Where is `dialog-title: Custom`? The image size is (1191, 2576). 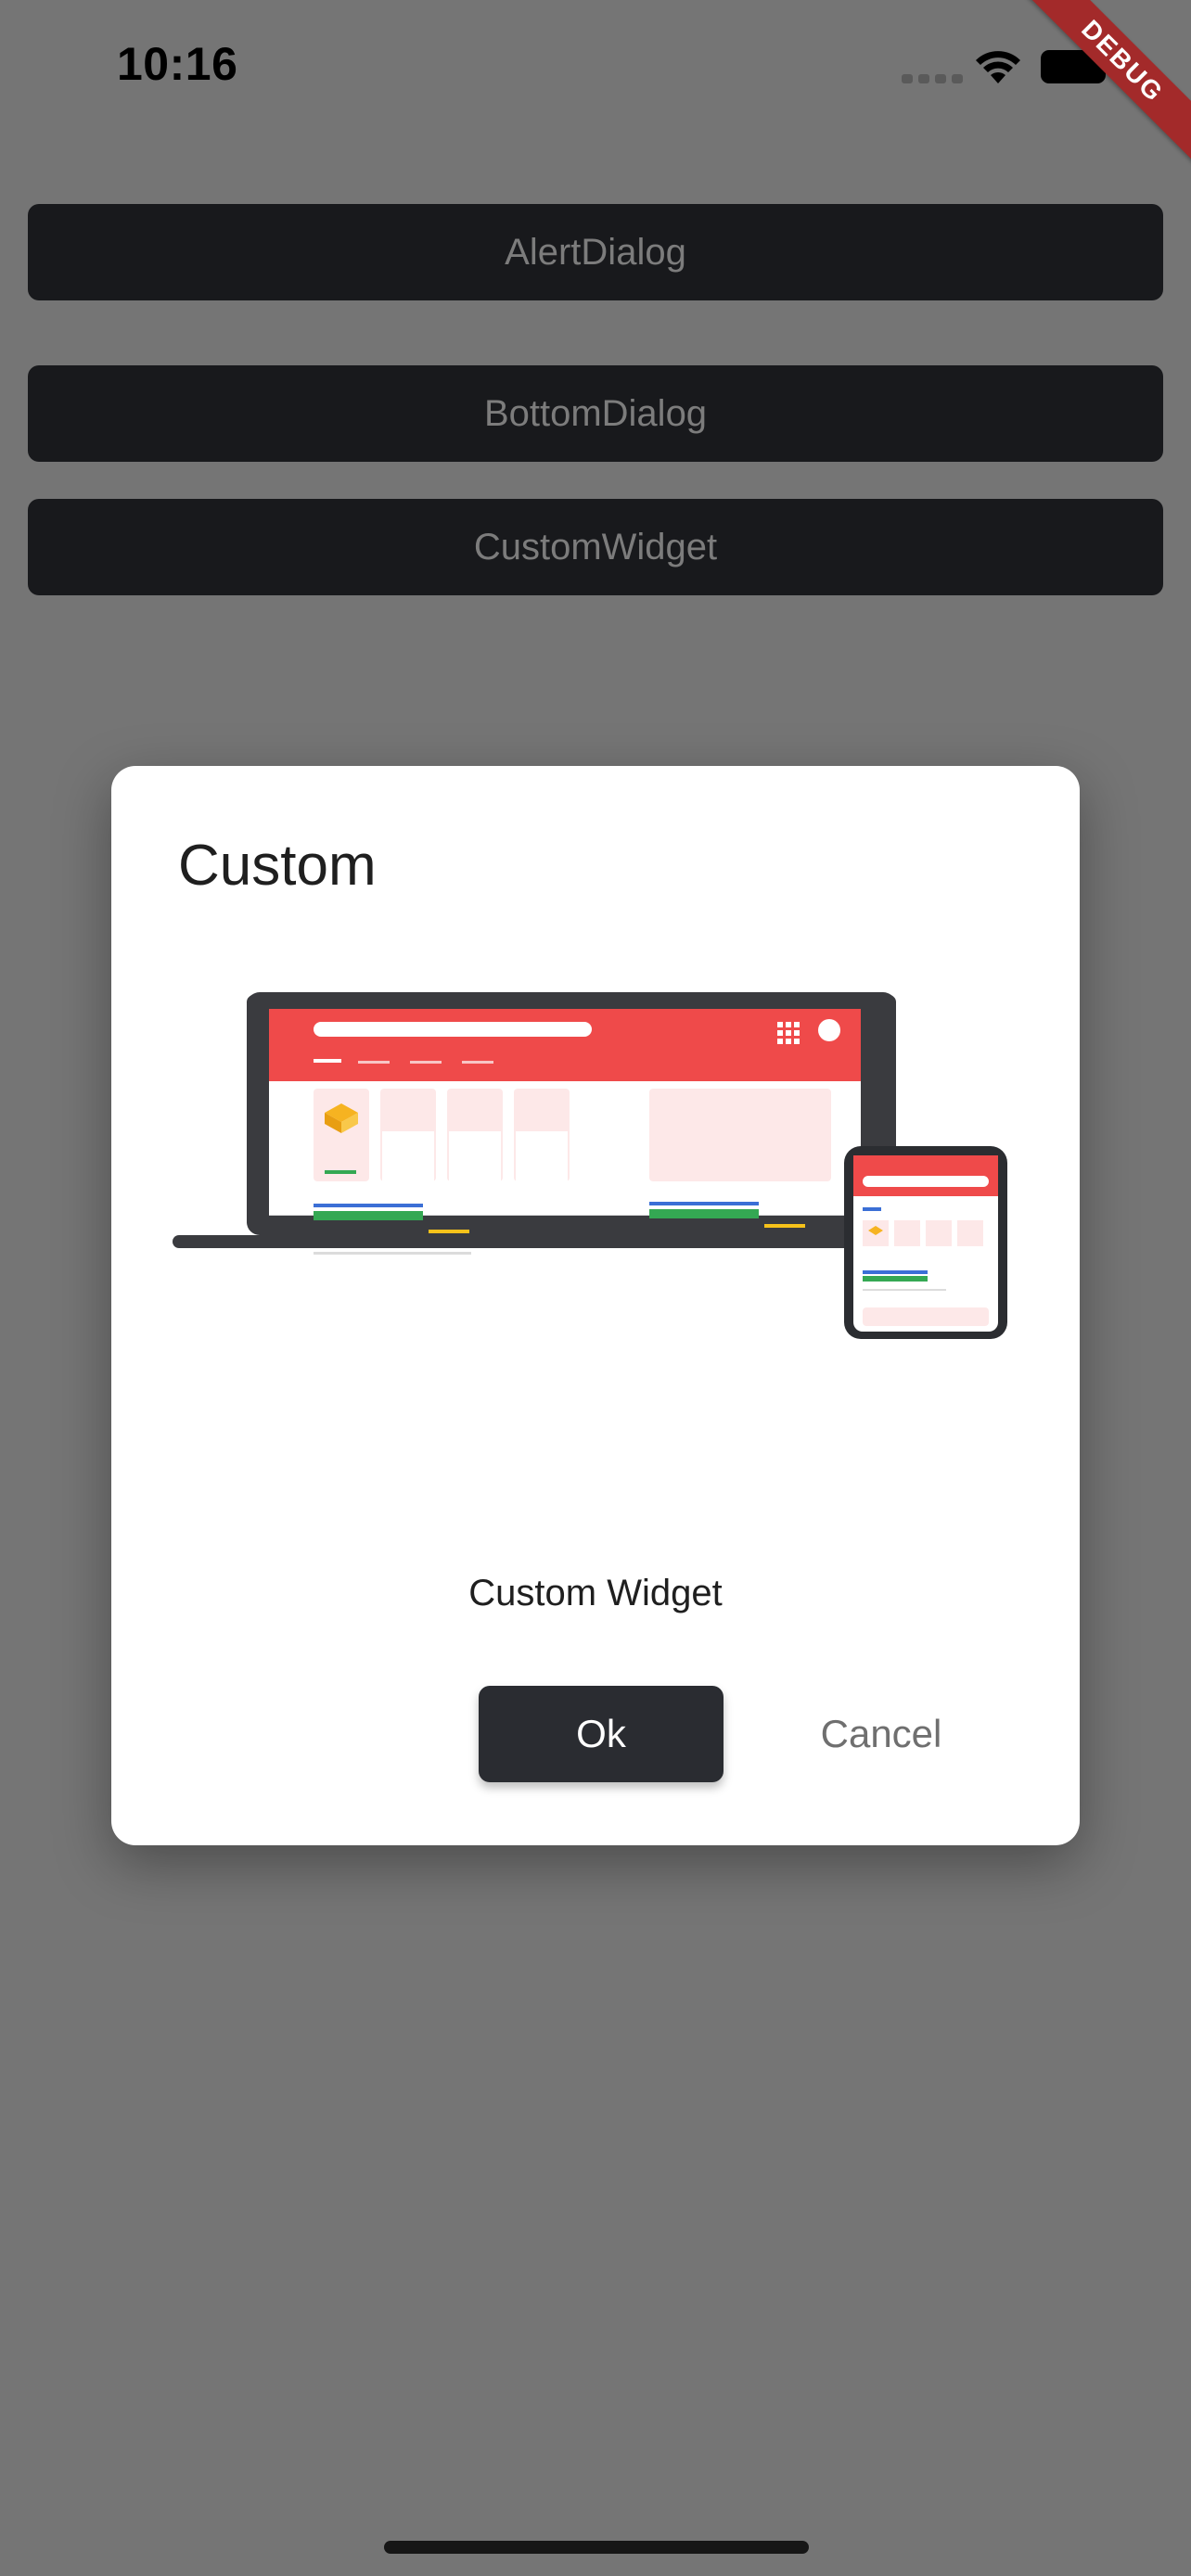 dialog-title: Custom is located at coordinates (277, 866).